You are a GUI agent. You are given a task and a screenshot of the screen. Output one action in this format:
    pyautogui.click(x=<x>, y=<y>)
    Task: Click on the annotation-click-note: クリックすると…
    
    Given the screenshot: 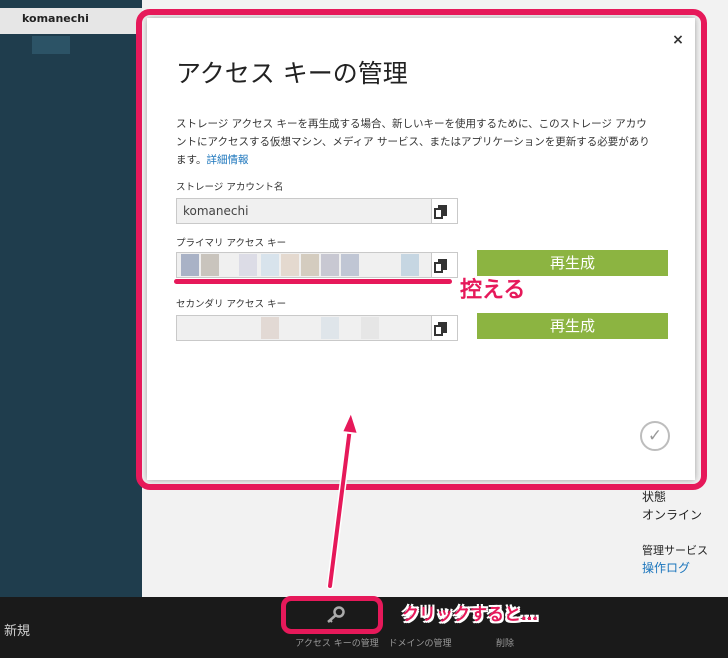 What is the action you would take?
    pyautogui.click(x=470, y=615)
    